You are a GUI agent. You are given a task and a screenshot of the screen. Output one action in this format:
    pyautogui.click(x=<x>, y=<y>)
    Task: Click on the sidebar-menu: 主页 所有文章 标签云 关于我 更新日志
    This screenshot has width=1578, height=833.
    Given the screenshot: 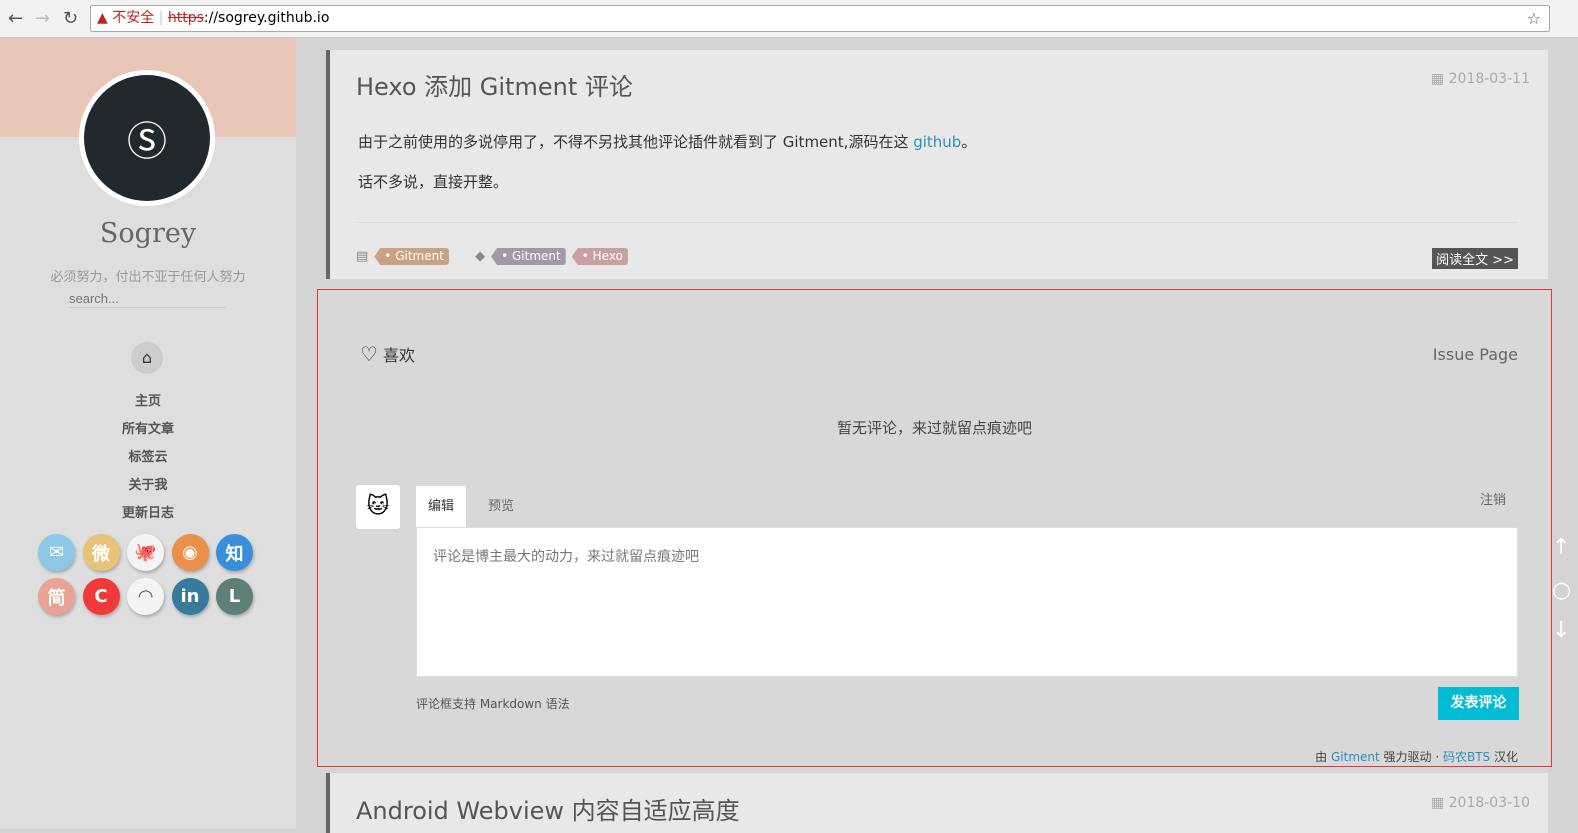 What is the action you would take?
    pyautogui.click(x=148, y=458)
    